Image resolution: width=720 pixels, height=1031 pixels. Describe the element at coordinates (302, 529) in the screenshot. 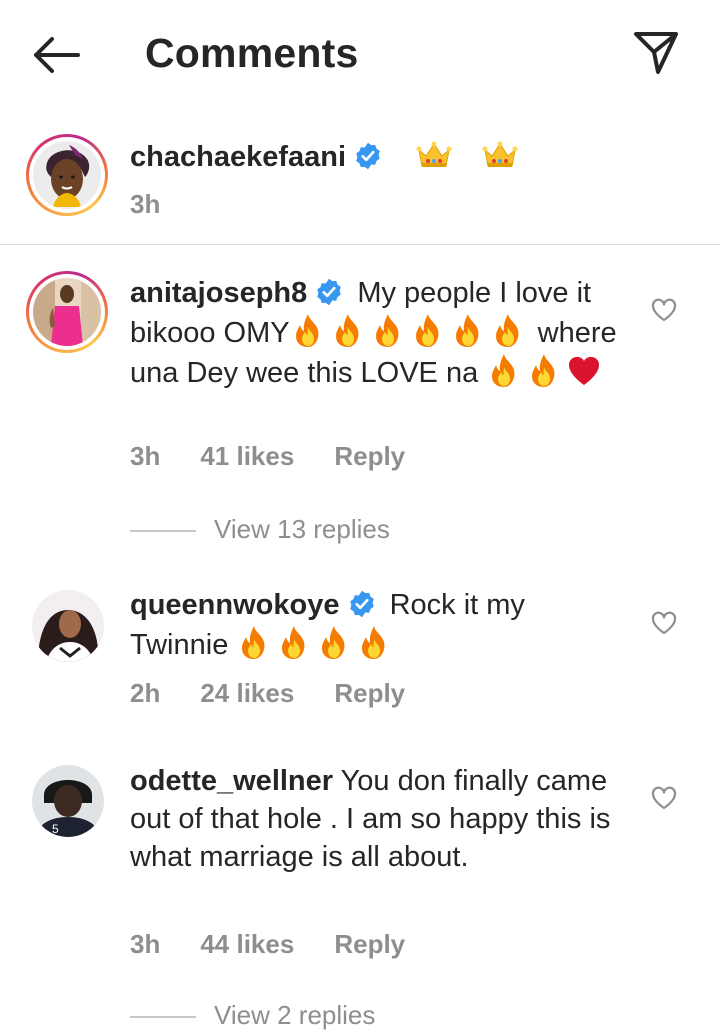

I see `view-replies-label: View 13 replies` at that location.